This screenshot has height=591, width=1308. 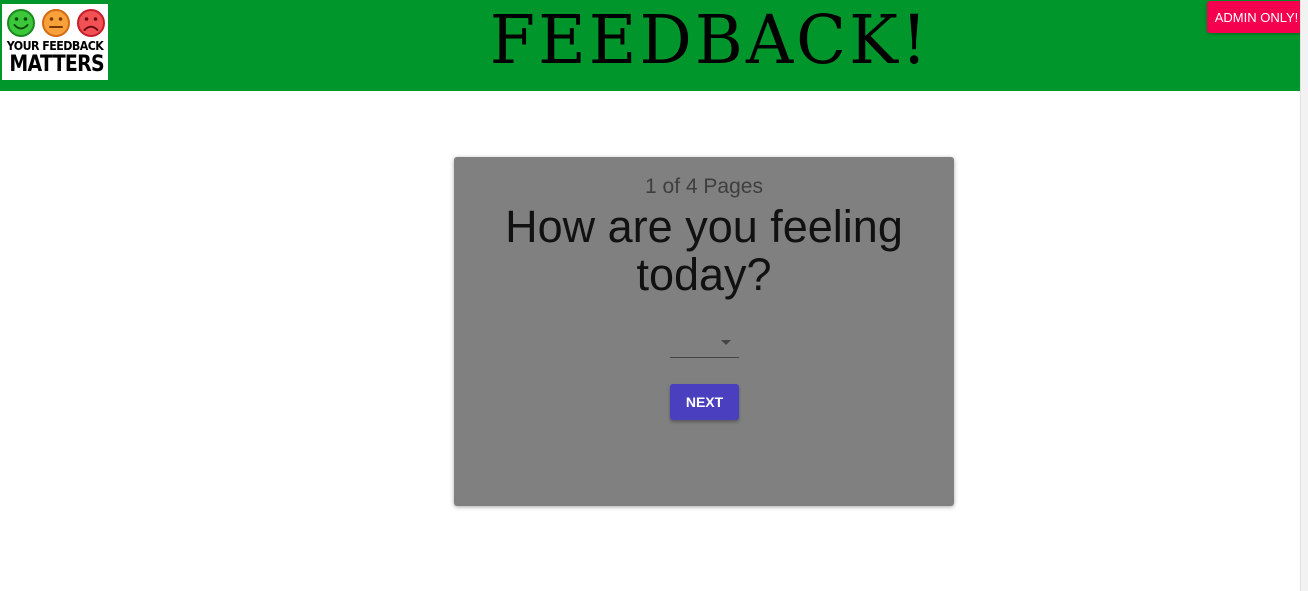 I want to click on neutral-face-icon, so click(x=56, y=23).